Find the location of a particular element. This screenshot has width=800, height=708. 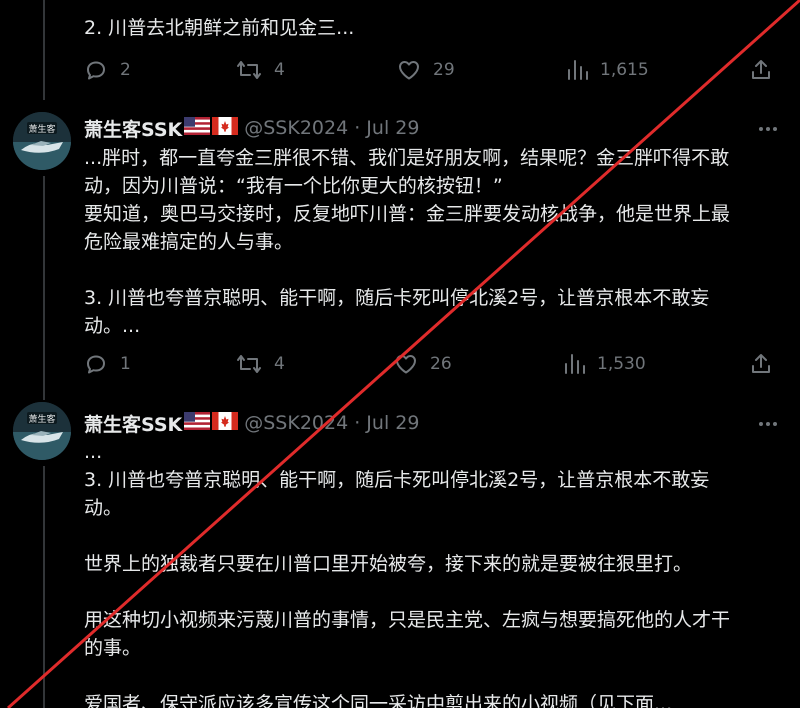

like-button: 29 is located at coordinates (426, 70).